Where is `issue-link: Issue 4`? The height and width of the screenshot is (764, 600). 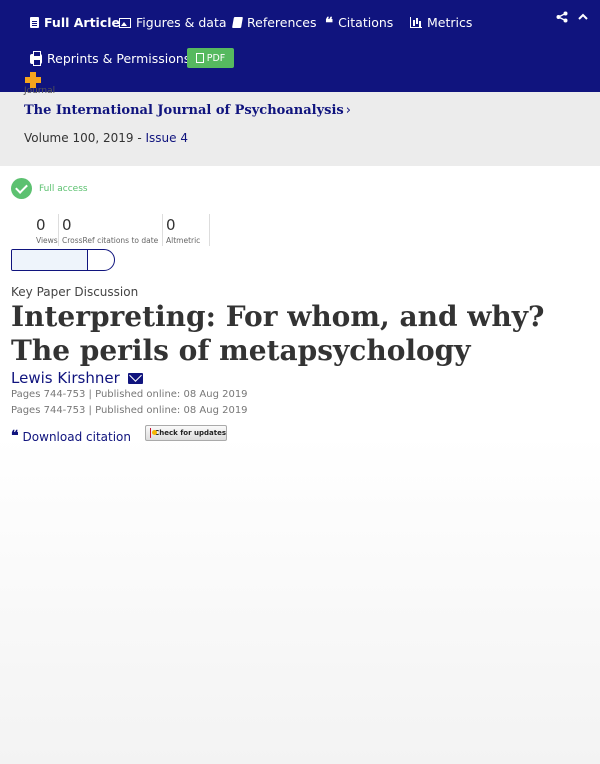
issue-link: Issue 4 is located at coordinates (166, 138).